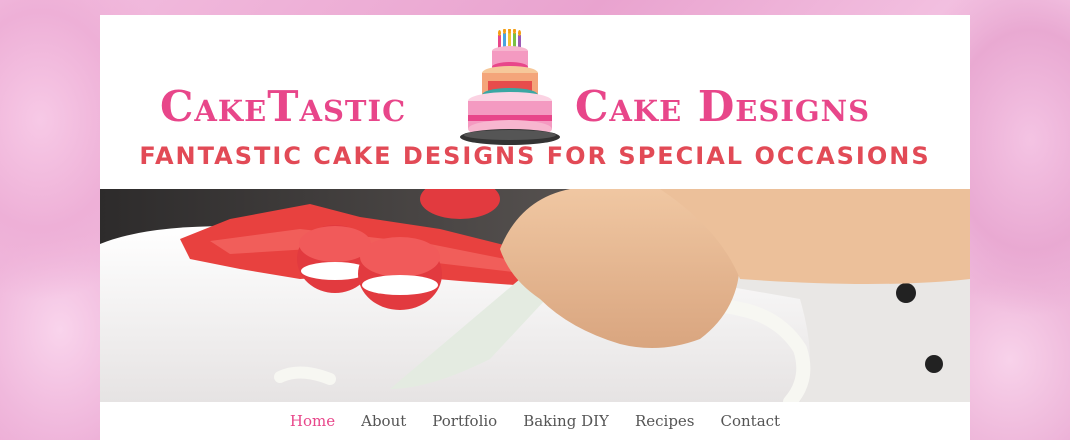 The image size is (1070, 440). Describe the element at coordinates (511, 89) in the screenshot. I see `birthday-cake-icon` at that location.